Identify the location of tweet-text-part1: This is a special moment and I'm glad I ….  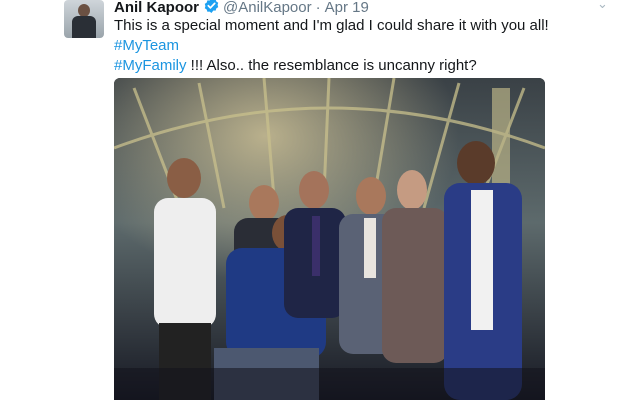
(331, 25).